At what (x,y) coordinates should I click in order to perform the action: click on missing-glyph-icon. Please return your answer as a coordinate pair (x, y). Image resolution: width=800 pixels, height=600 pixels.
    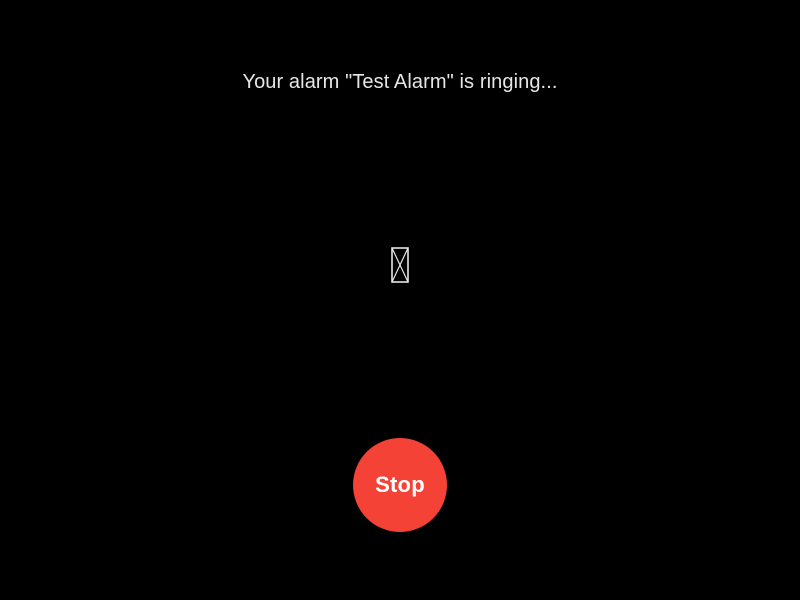
    Looking at the image, I should click on (400, 265).